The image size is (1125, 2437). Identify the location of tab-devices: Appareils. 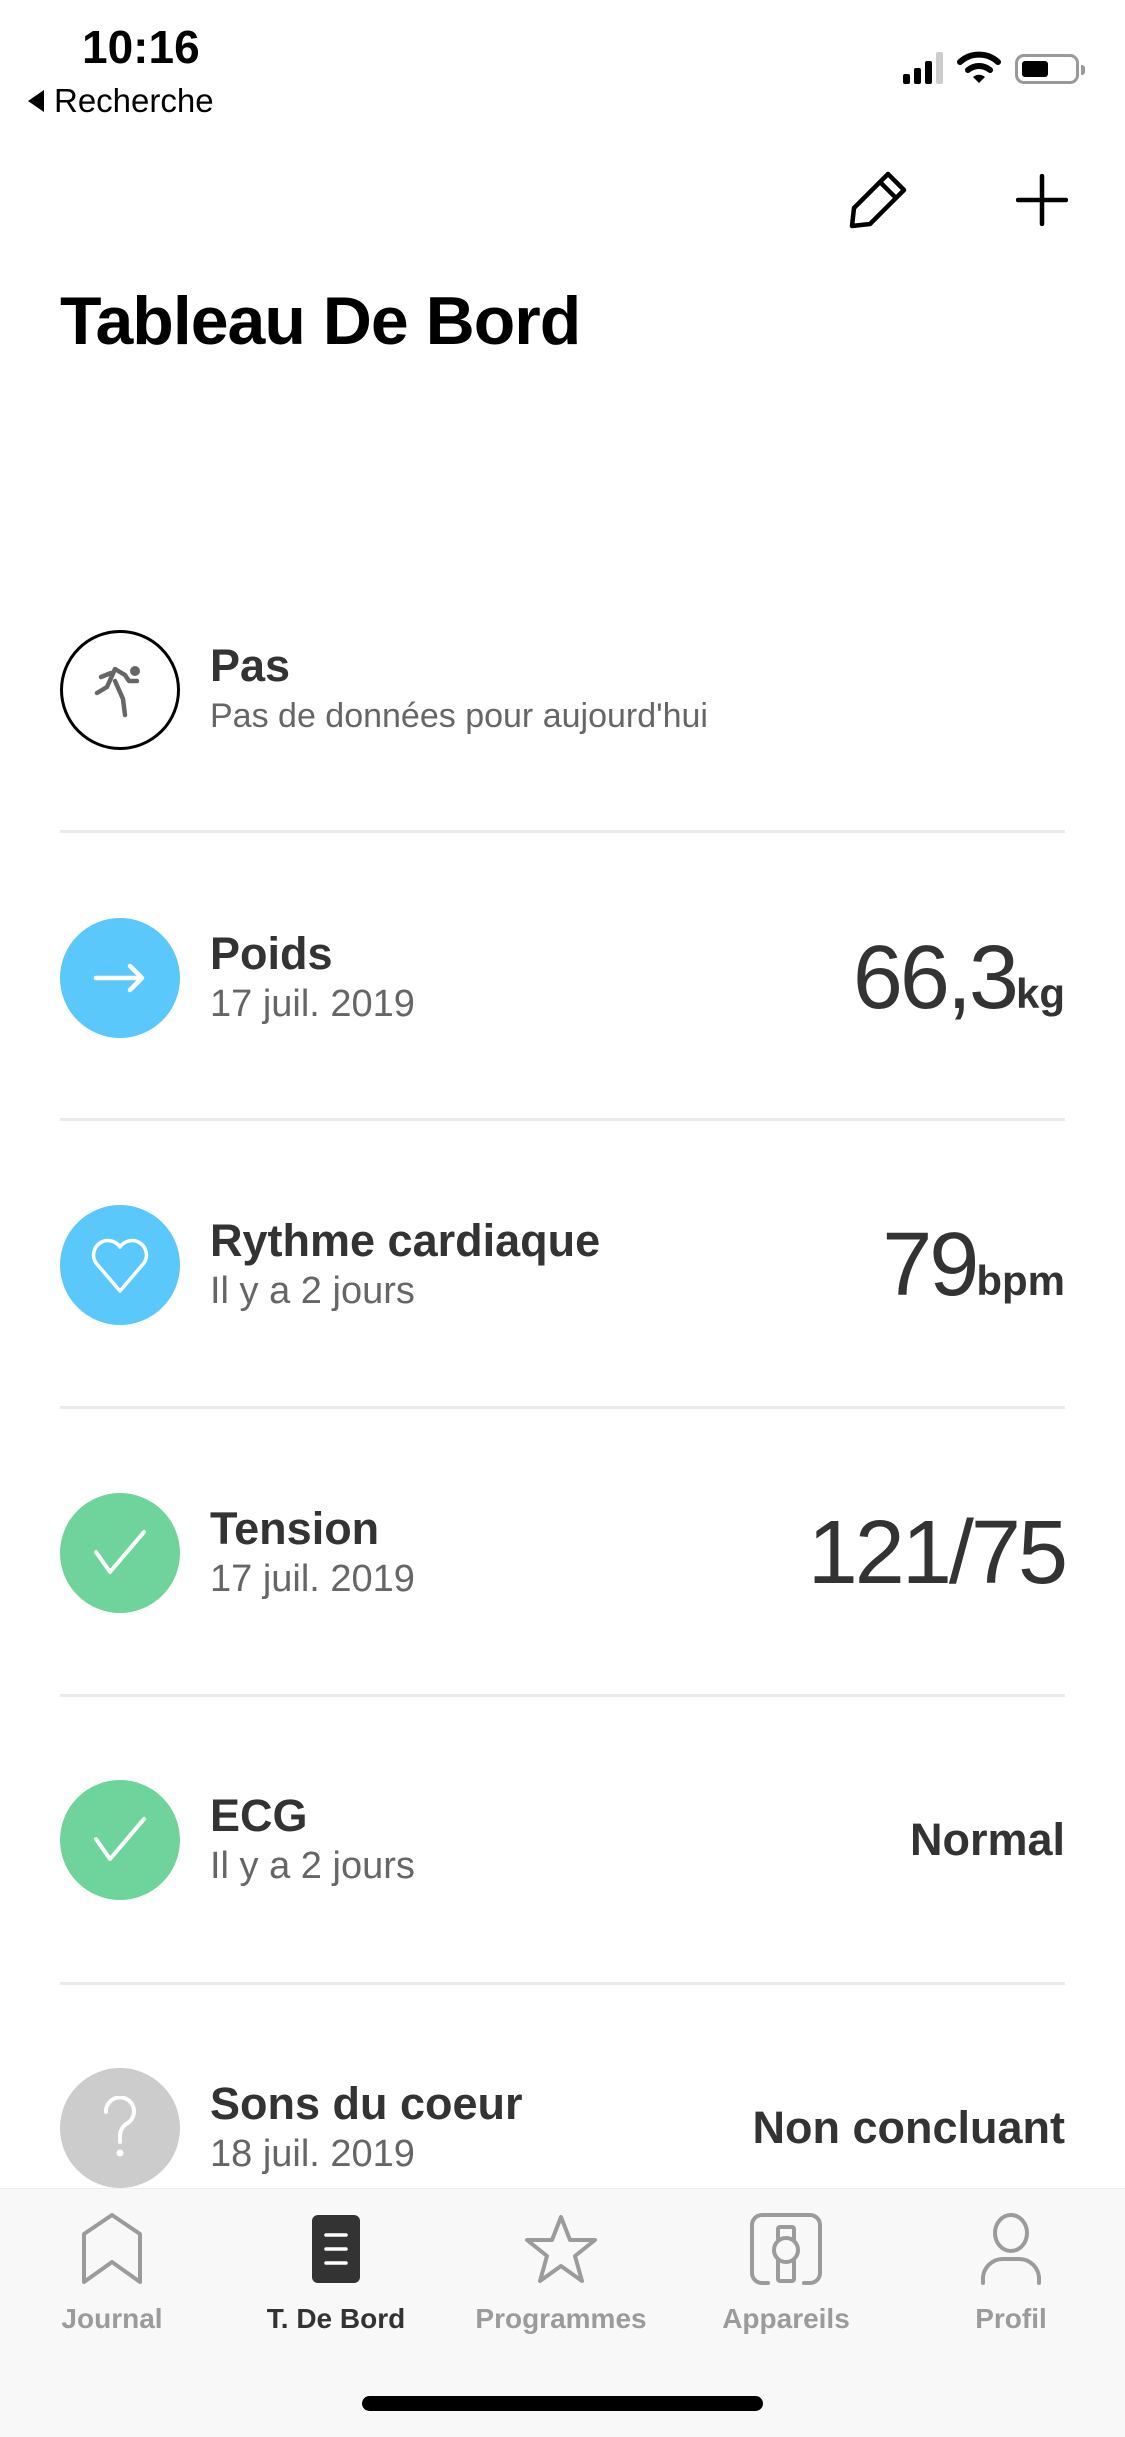
(786, 2272).